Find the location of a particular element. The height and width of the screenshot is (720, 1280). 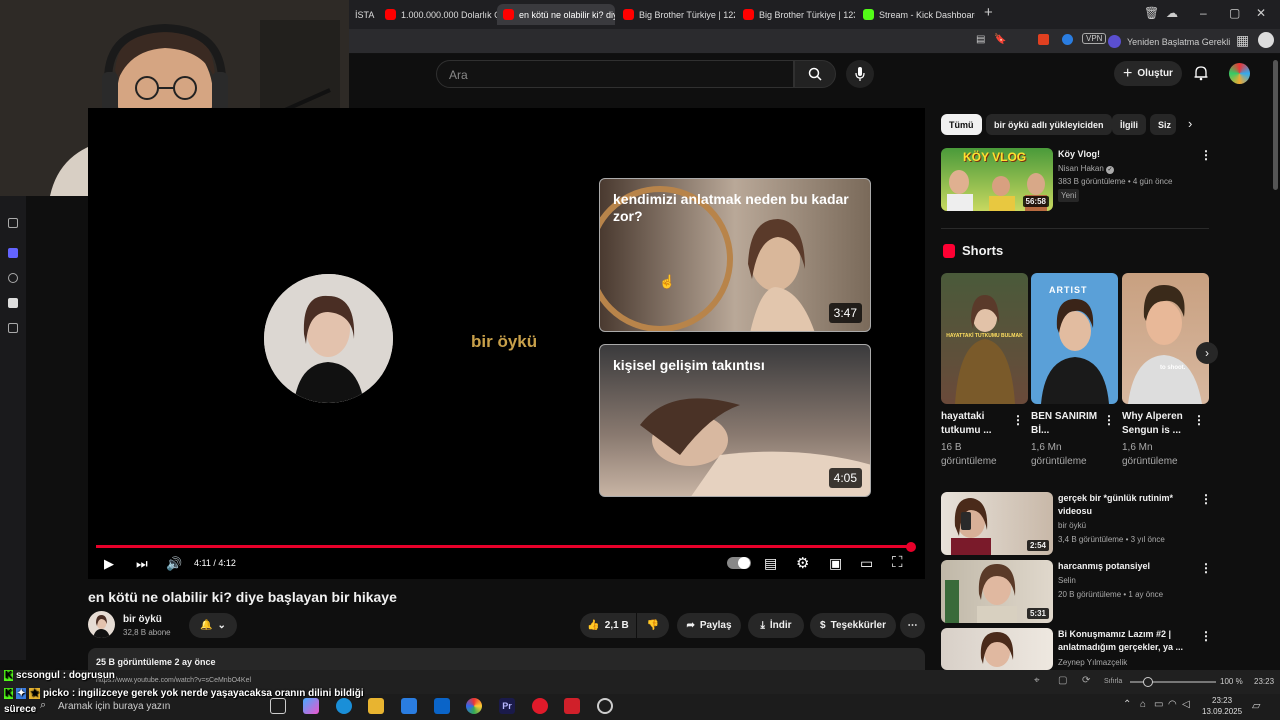

search-button is located at coordinates (815, 74).